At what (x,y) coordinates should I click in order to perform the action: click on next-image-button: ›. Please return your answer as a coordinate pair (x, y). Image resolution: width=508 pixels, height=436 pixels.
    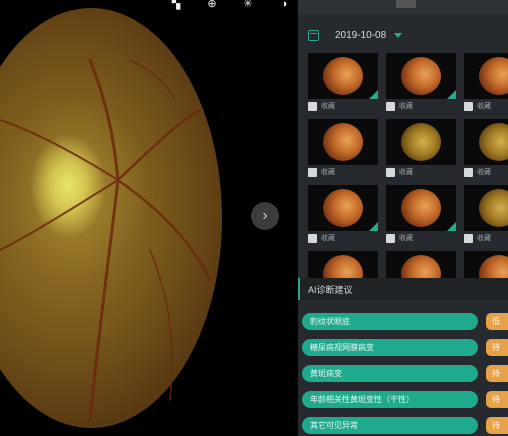
    Looking at the image, I should click on (265, 216).